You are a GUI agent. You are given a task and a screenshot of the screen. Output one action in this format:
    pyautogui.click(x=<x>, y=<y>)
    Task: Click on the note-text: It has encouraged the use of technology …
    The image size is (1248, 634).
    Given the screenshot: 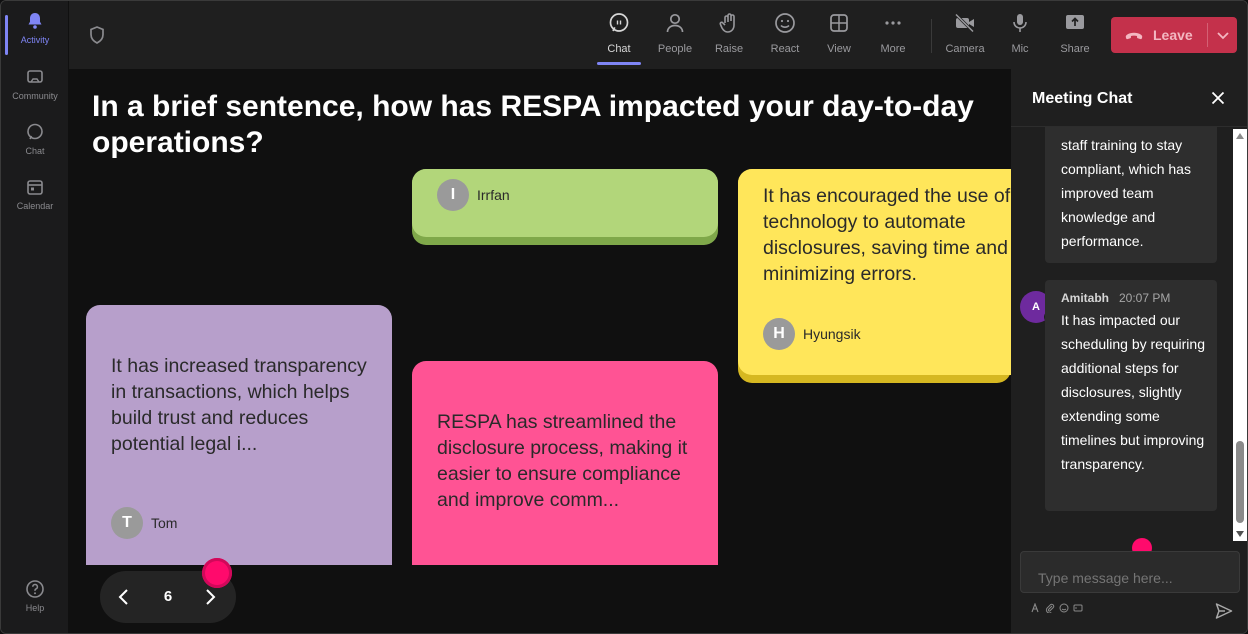 What is the action you would take?
    pyautogui.click(x=887, y=235)
    